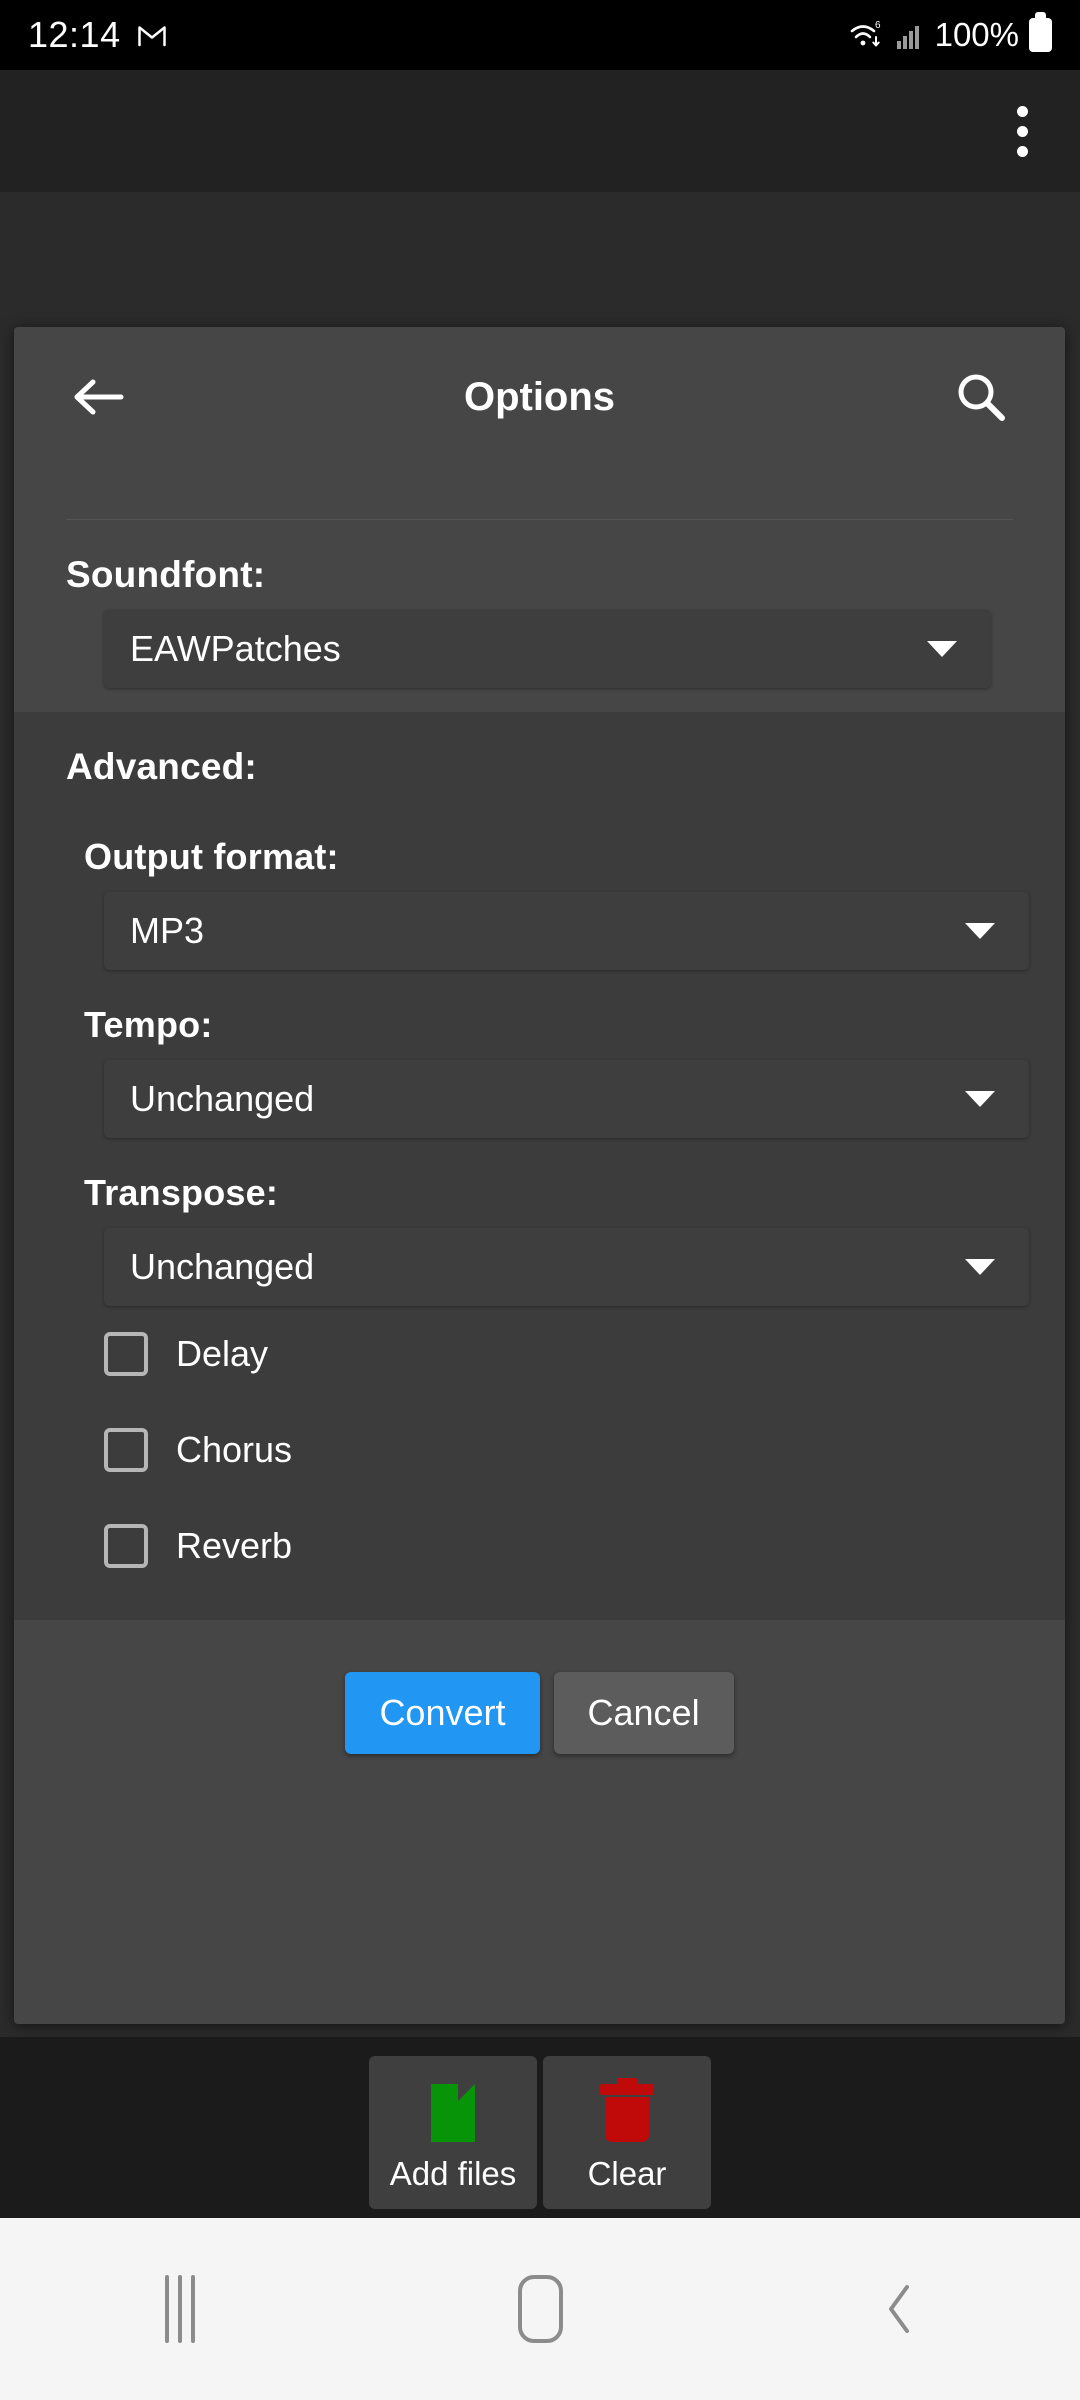 The image size is (1080, 2400). Describe the element at coordinates (539, 1546) in the screenshot. I see `reverb-checkbox-row: Reverb` at that location.